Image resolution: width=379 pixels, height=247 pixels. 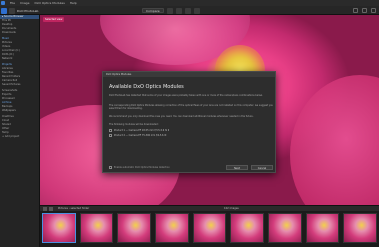 I want to click on info-icon, so click(x=355, y=10).